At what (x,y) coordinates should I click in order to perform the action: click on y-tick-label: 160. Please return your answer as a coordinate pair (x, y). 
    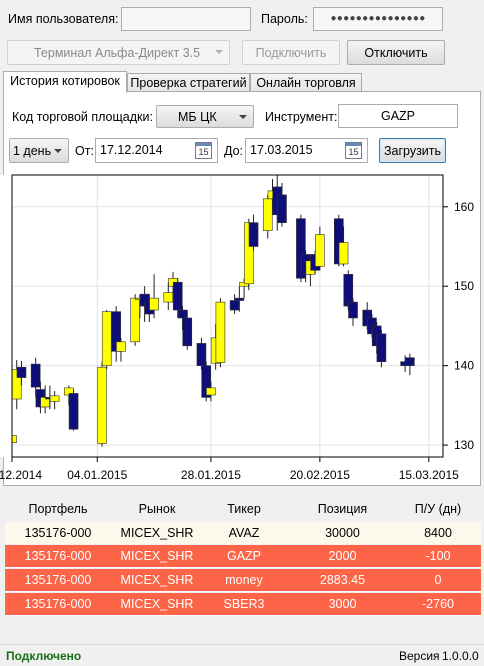
    Looking at the image, I should click on (464, 207).